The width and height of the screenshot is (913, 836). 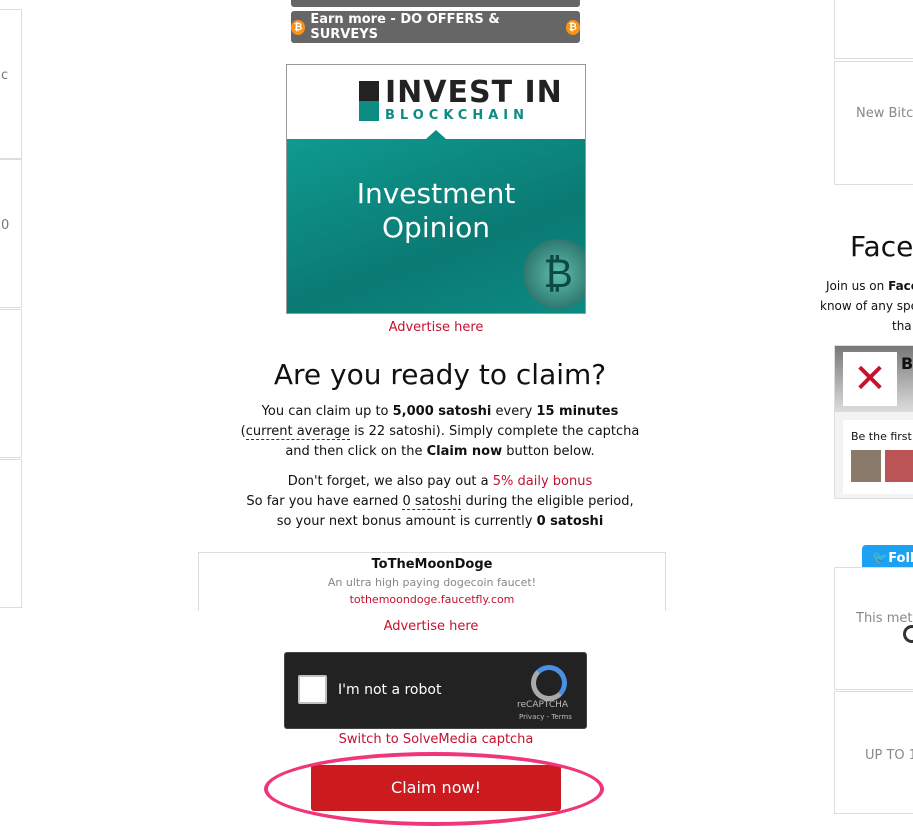 What do you see at coordinates (432, 502) in the screenshot?
I see `earned-tooltip: 0 satoshi` at bounding box center [432, 502].